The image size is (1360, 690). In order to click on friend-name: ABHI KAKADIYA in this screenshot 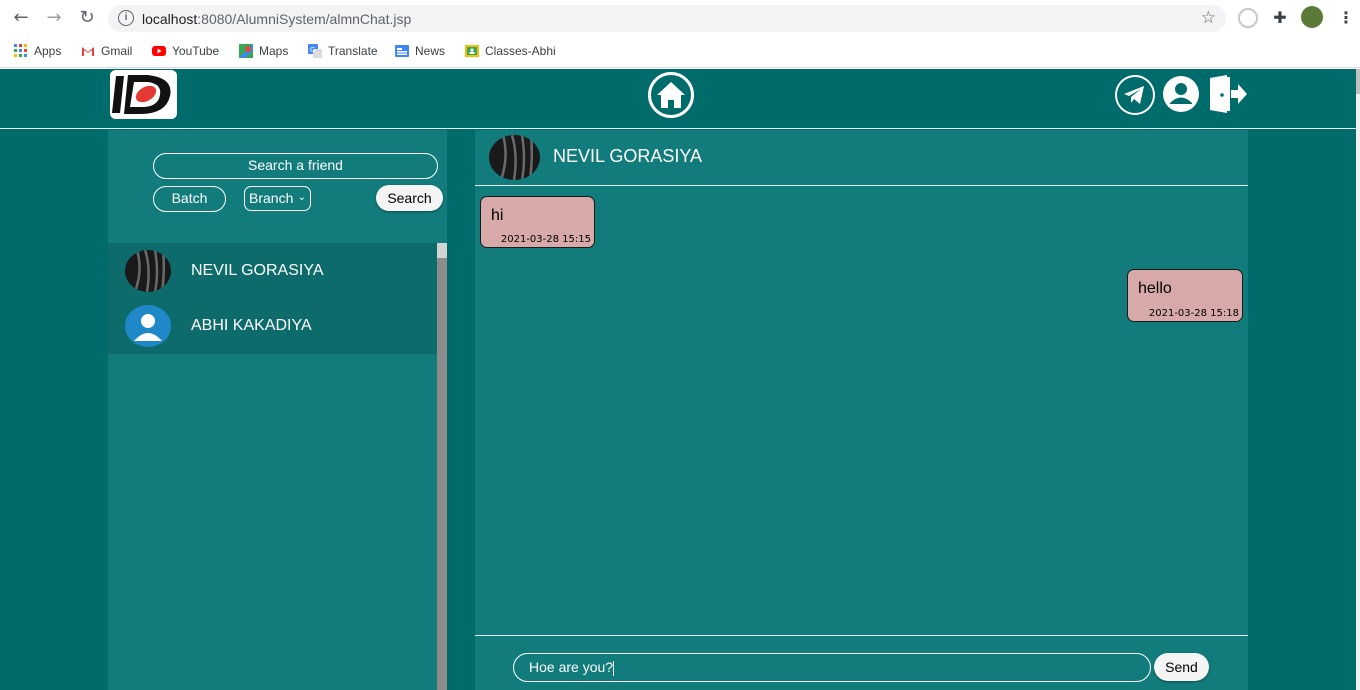, I will do `click(251, 325)`.